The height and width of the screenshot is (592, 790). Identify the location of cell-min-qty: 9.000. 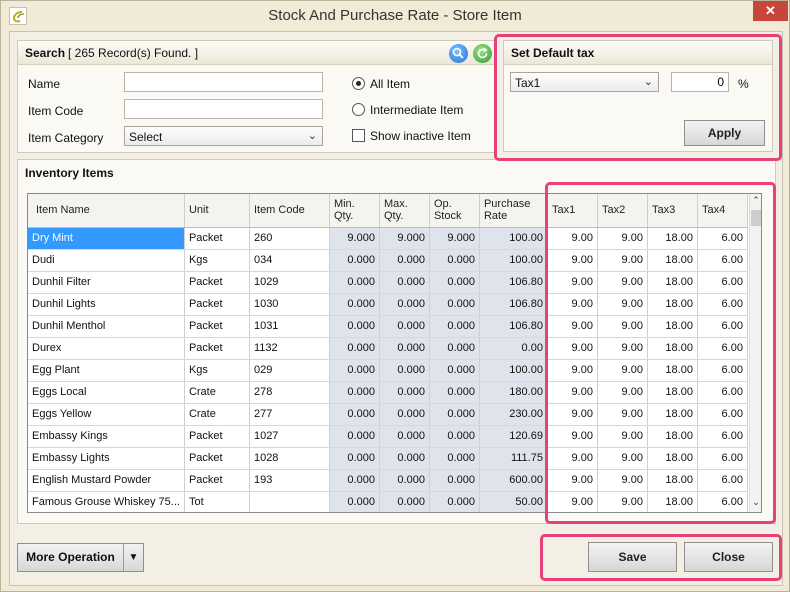
(354, 238).